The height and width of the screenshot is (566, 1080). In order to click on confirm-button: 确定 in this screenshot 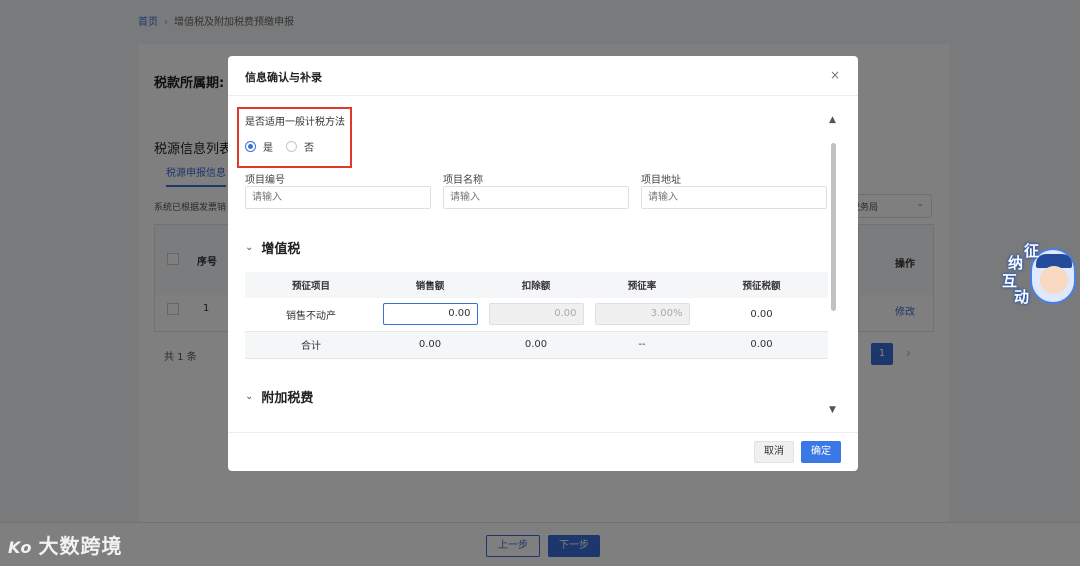, I will do `click(821, 452)`.